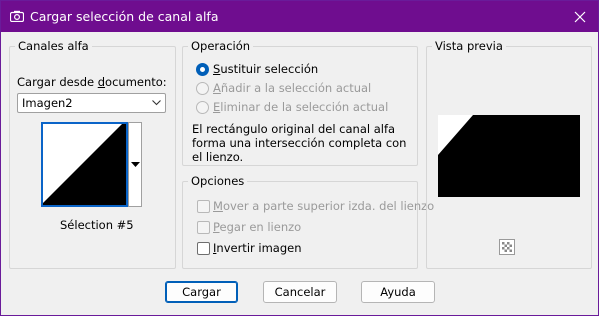 The image size is (599, 316). I want to click on operation-description-line1: El rectángulo original del canal alfa, so click(294, 129).